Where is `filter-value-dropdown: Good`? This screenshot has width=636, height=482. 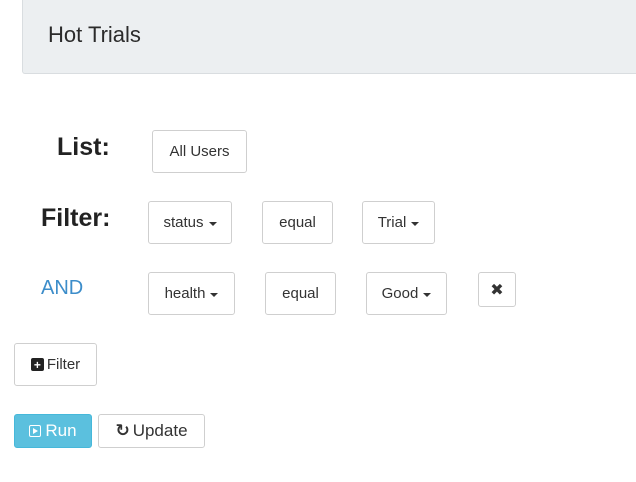 filter-value-dropdown: Good is located at coordinates (406, 293).